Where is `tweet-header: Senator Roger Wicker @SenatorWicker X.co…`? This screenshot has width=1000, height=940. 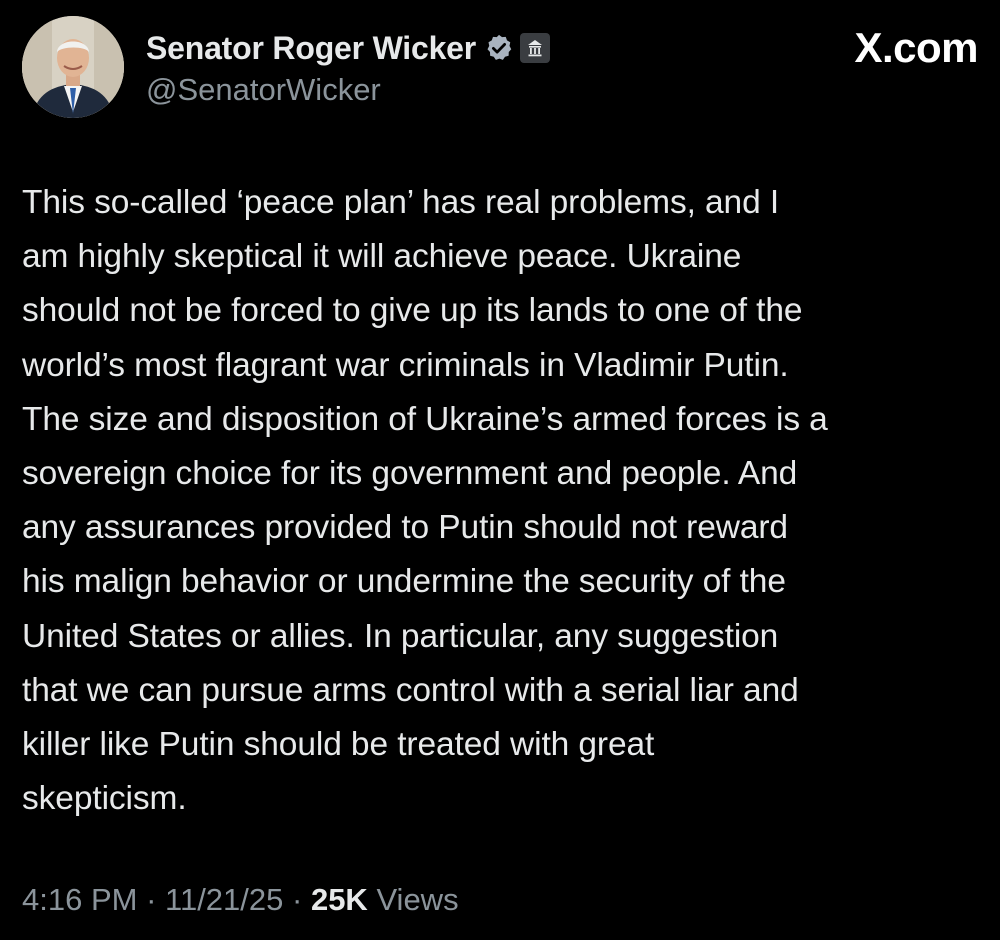
tweet-header: Senator Roger Wicker @SenatorWicker X.co… is located at coordinates (500, 71).